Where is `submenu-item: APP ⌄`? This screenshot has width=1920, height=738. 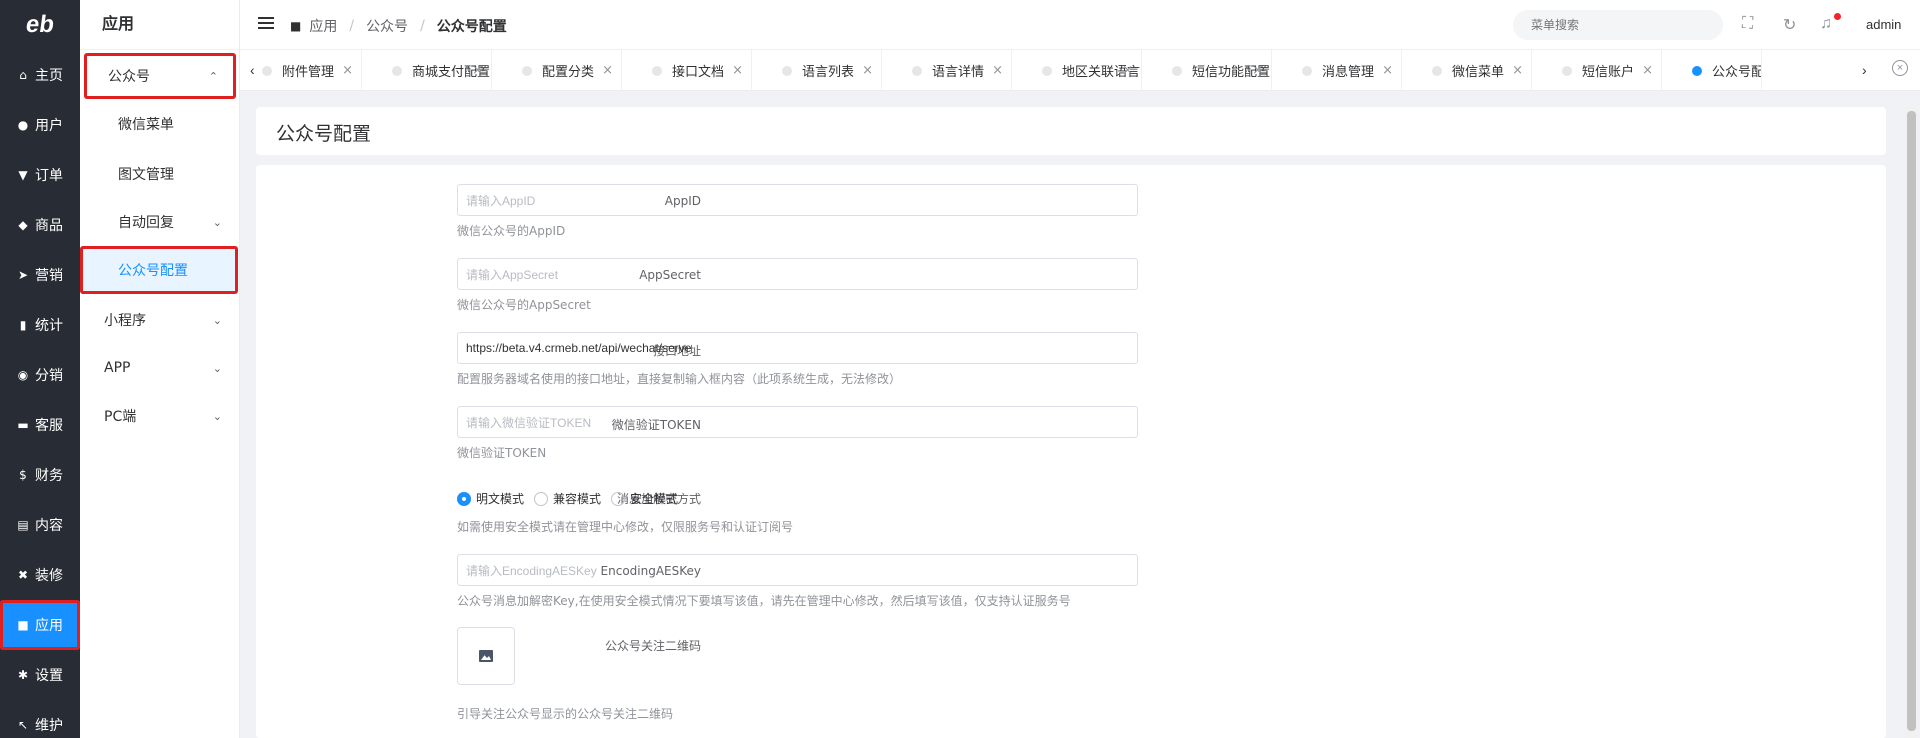
submenu-item: APP ⌄ is located at coordinates (160, 368).